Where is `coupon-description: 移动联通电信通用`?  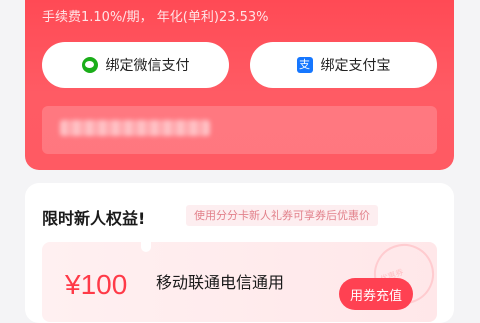
coupon-description: 移动联通电信通用 is located at coordinates (220, 282).